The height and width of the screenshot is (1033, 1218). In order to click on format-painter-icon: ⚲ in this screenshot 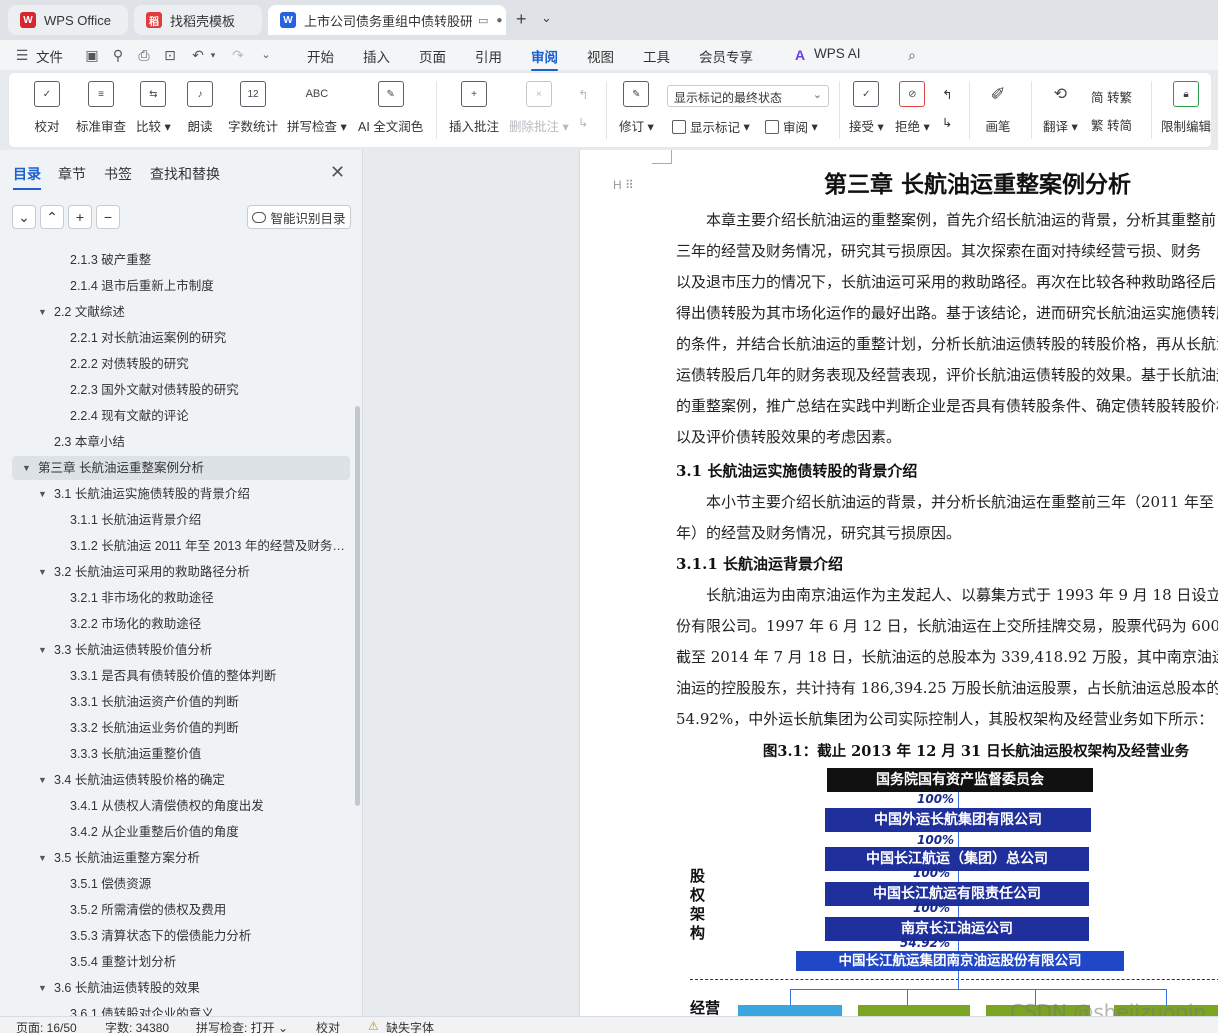, I will do `click(118, 55)`.